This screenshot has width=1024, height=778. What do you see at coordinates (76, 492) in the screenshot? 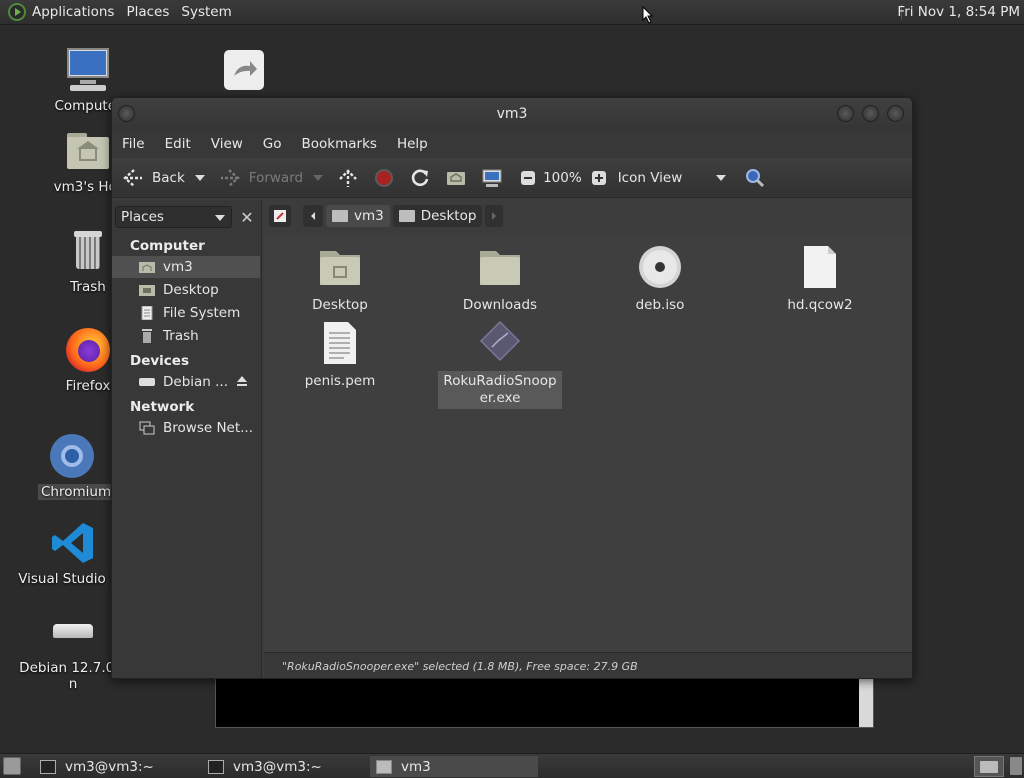
I see `desktop-icon-label: Chromium` at bounding box center [76, 492].